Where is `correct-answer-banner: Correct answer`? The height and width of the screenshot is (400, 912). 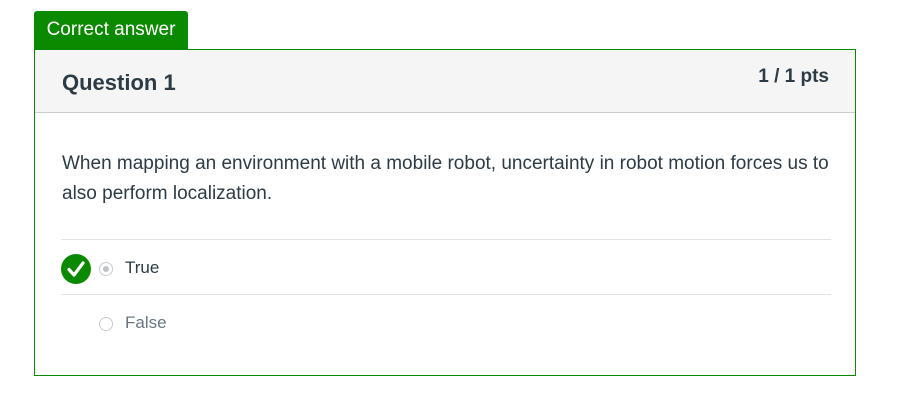
correct-answer-banner: Correct answer is located at coordinates (111, 30).